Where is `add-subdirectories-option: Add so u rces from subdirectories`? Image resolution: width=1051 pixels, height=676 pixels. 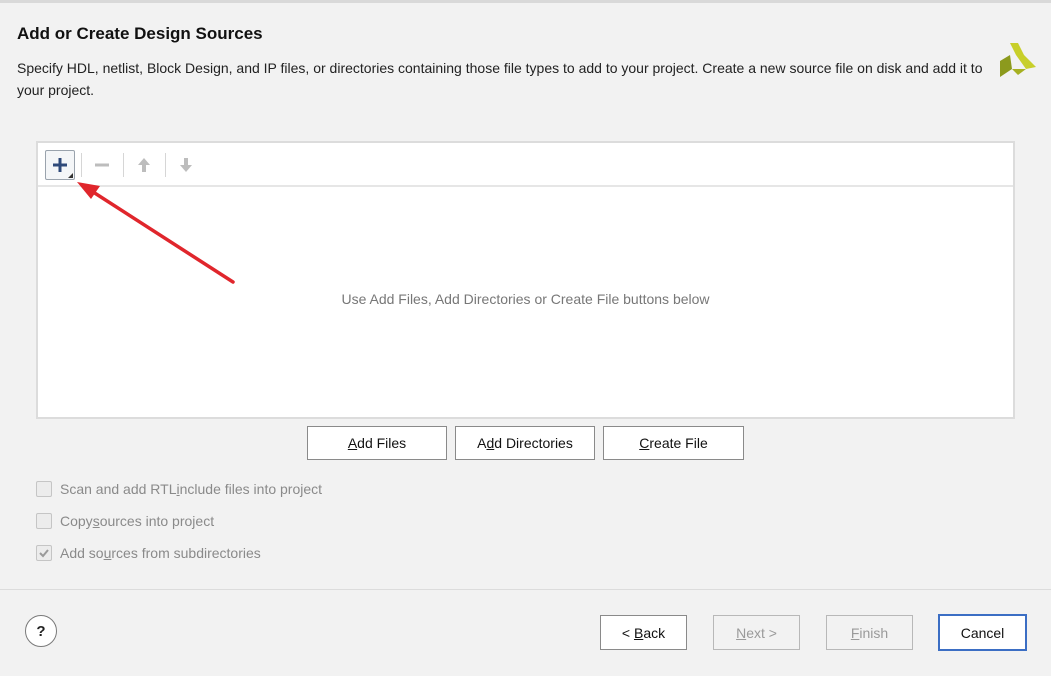
add-subdirectories-option: Add so u rces from subdirectories is located at coordinates (148, 553).